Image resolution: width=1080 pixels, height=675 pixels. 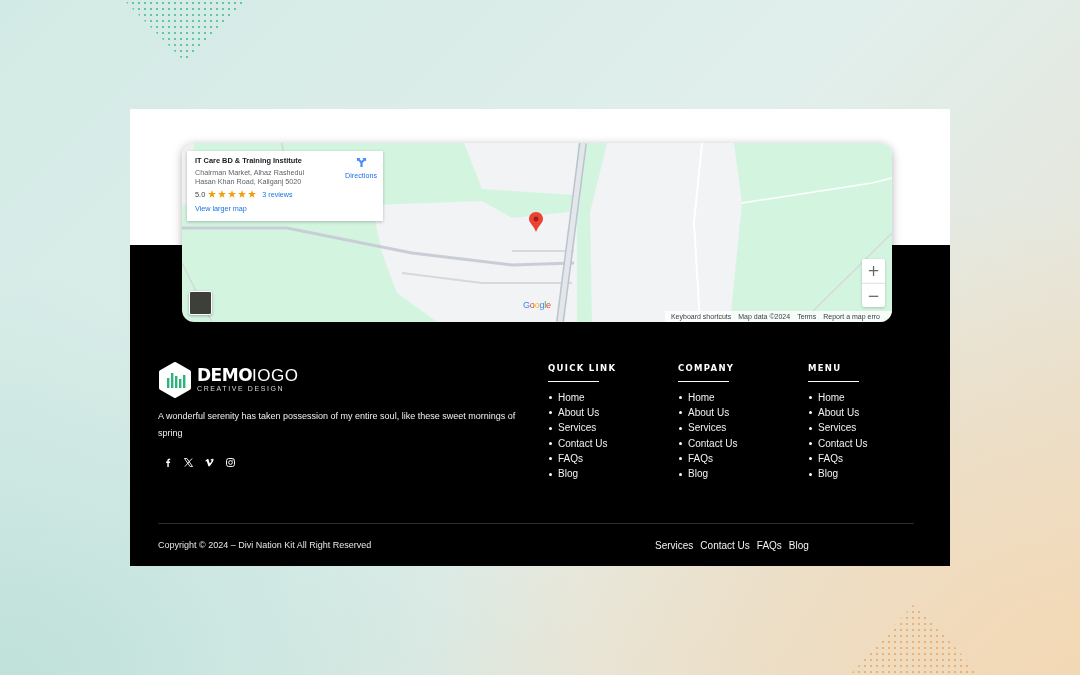 I want to click on zoom-in-button: +, so click(x=873, y=271).